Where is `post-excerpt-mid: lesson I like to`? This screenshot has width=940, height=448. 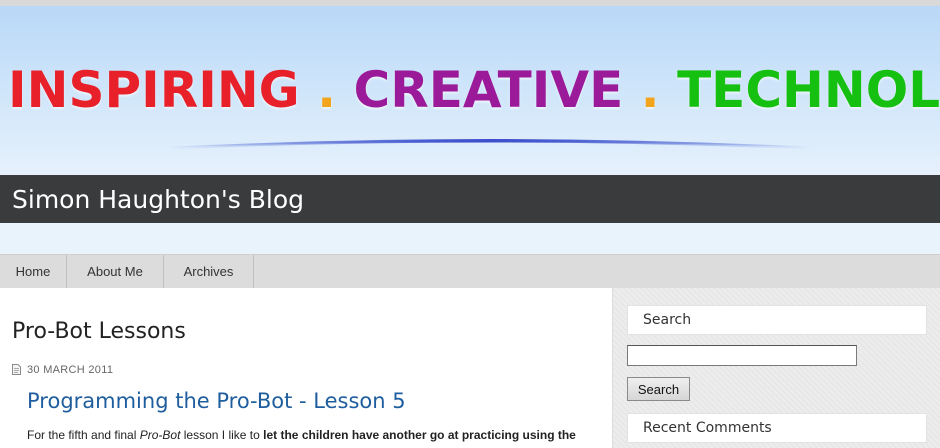
post-excerpt-mid: lesson I like to is located at coordinates (222, 435).